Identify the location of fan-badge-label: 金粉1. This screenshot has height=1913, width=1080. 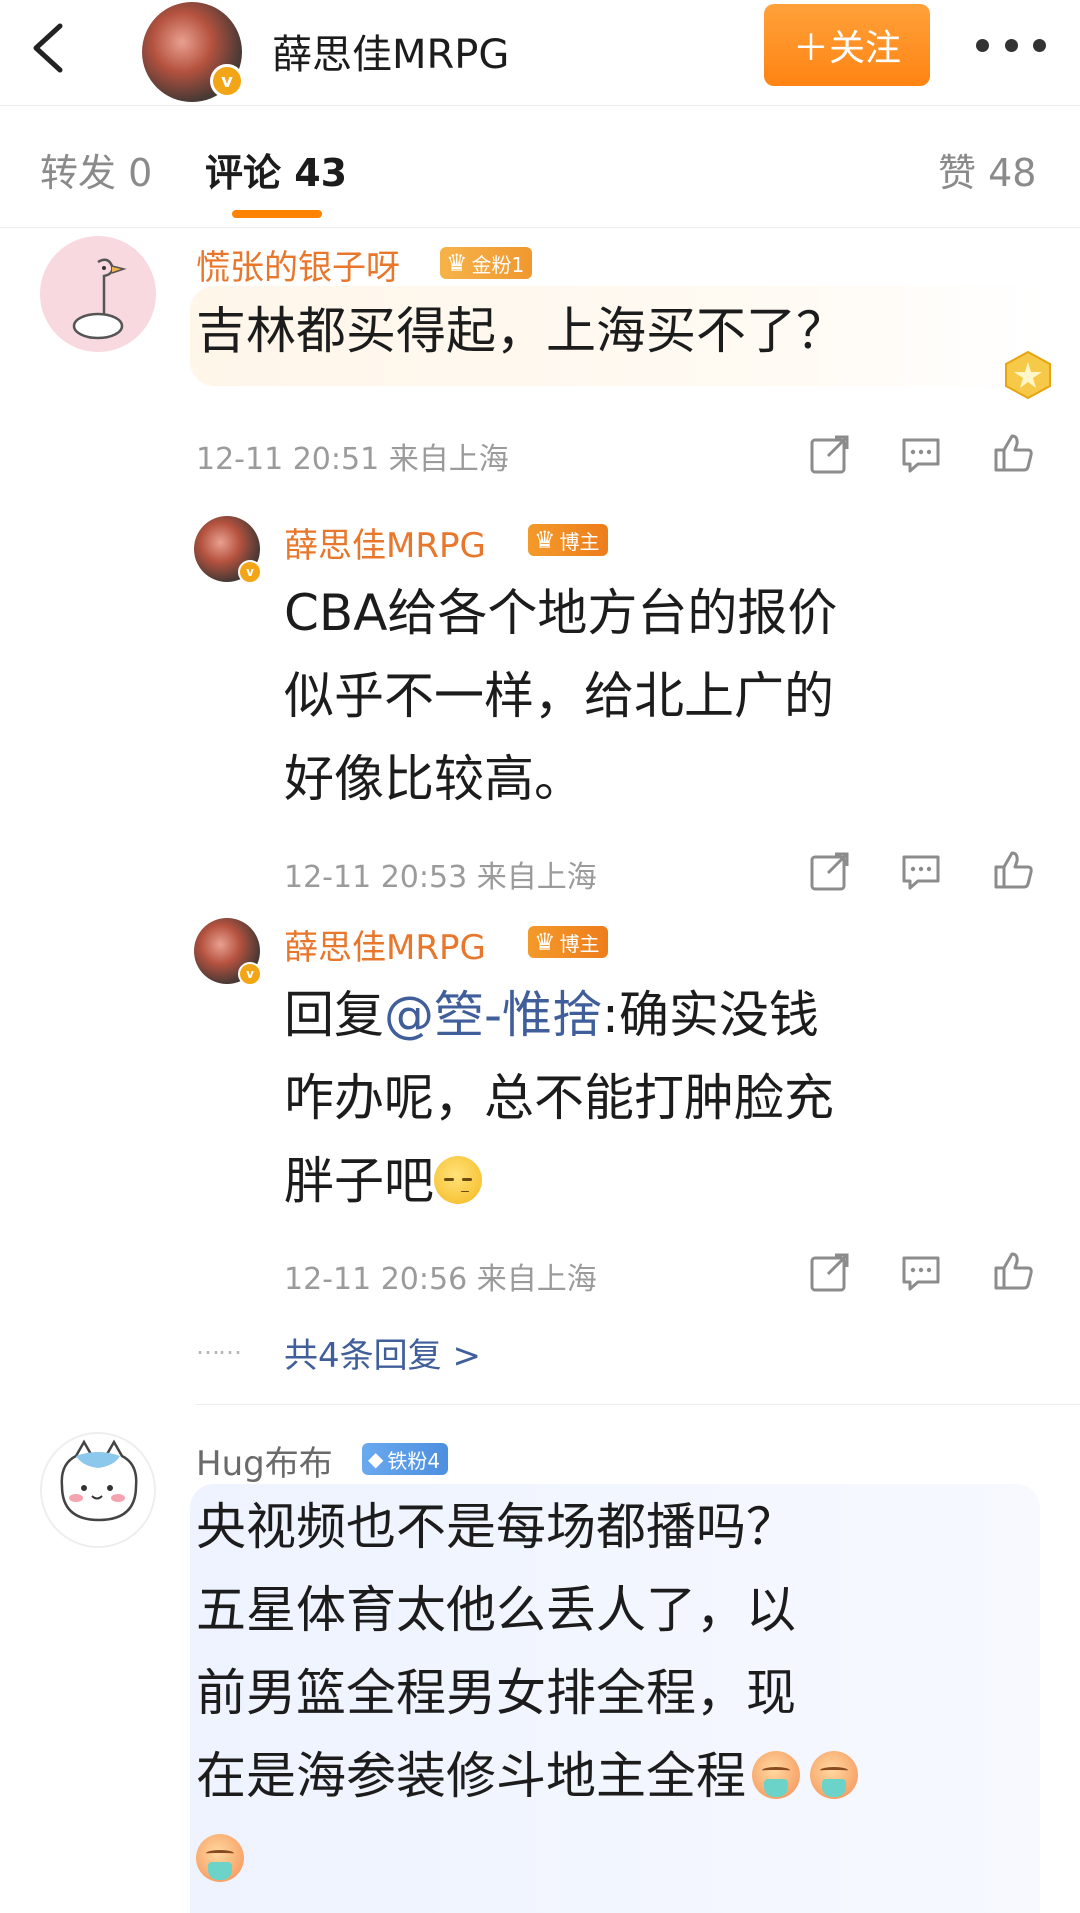
(498, 264).